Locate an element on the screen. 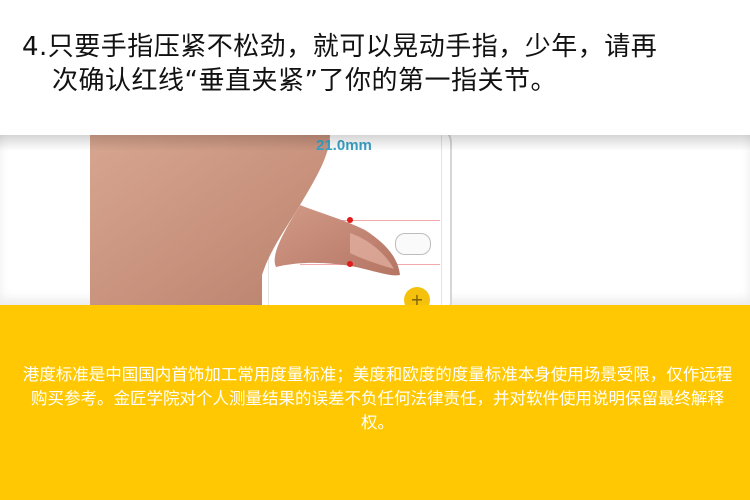 Image resolution: width=750 pixels, height=500 pixels. red-marker-bottom is located at coordinates (350, 264).